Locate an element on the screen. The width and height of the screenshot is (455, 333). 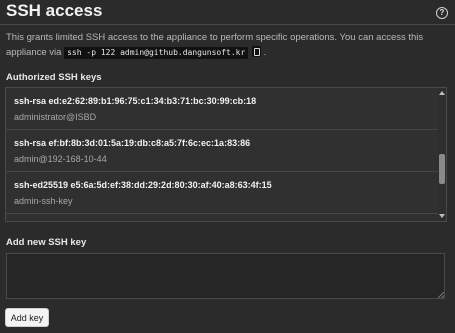
page-title: SSH access is located at coordinates (54, 10).